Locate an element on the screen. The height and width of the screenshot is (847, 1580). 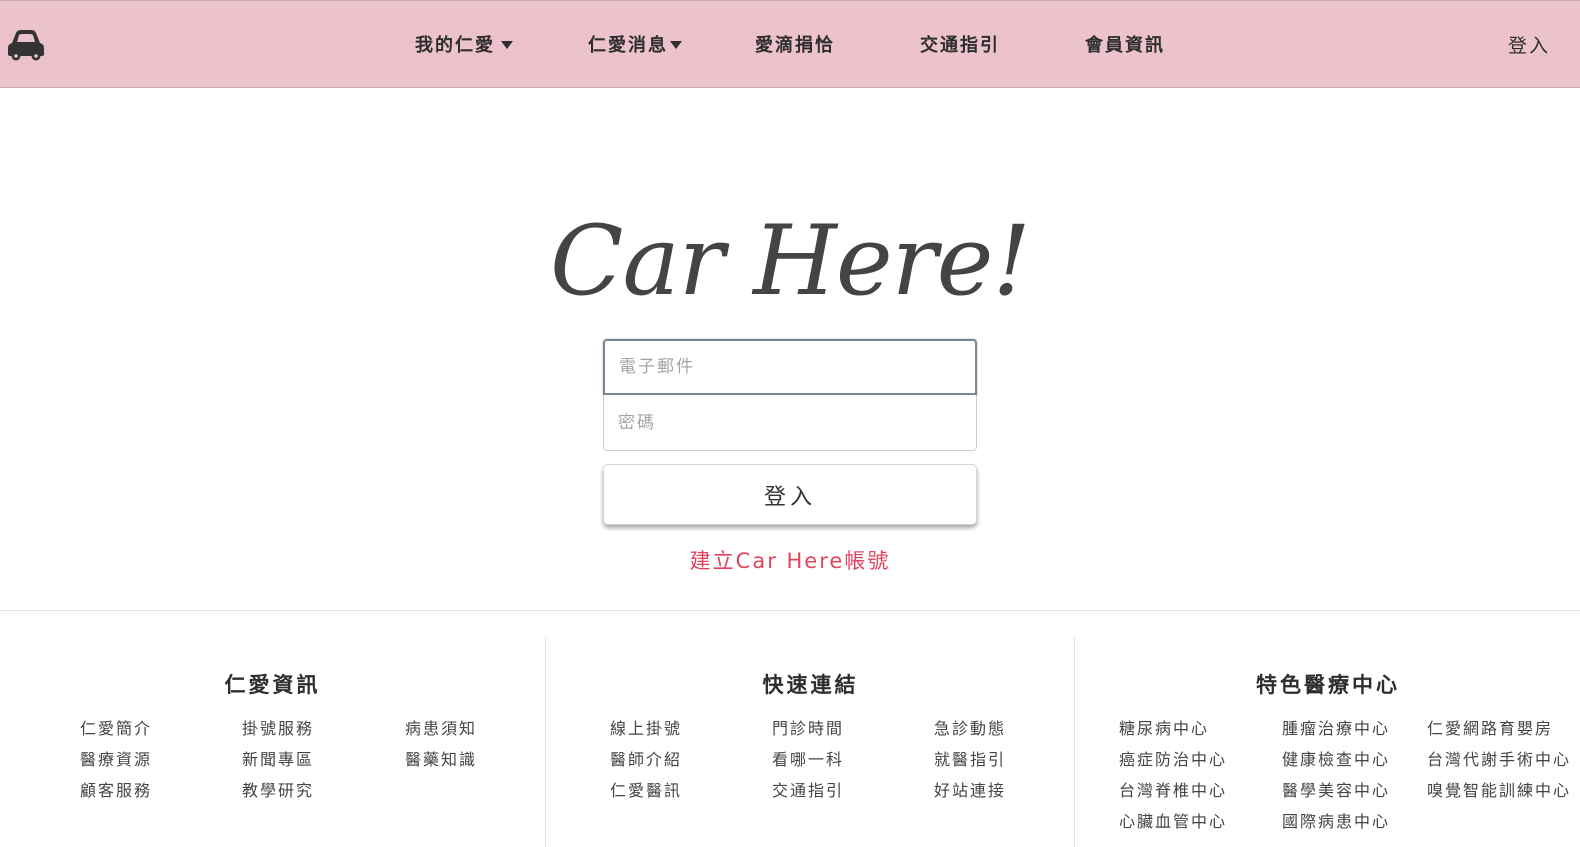
footer-link: 健康檢查中心 is located at coordinates (1354, 761).